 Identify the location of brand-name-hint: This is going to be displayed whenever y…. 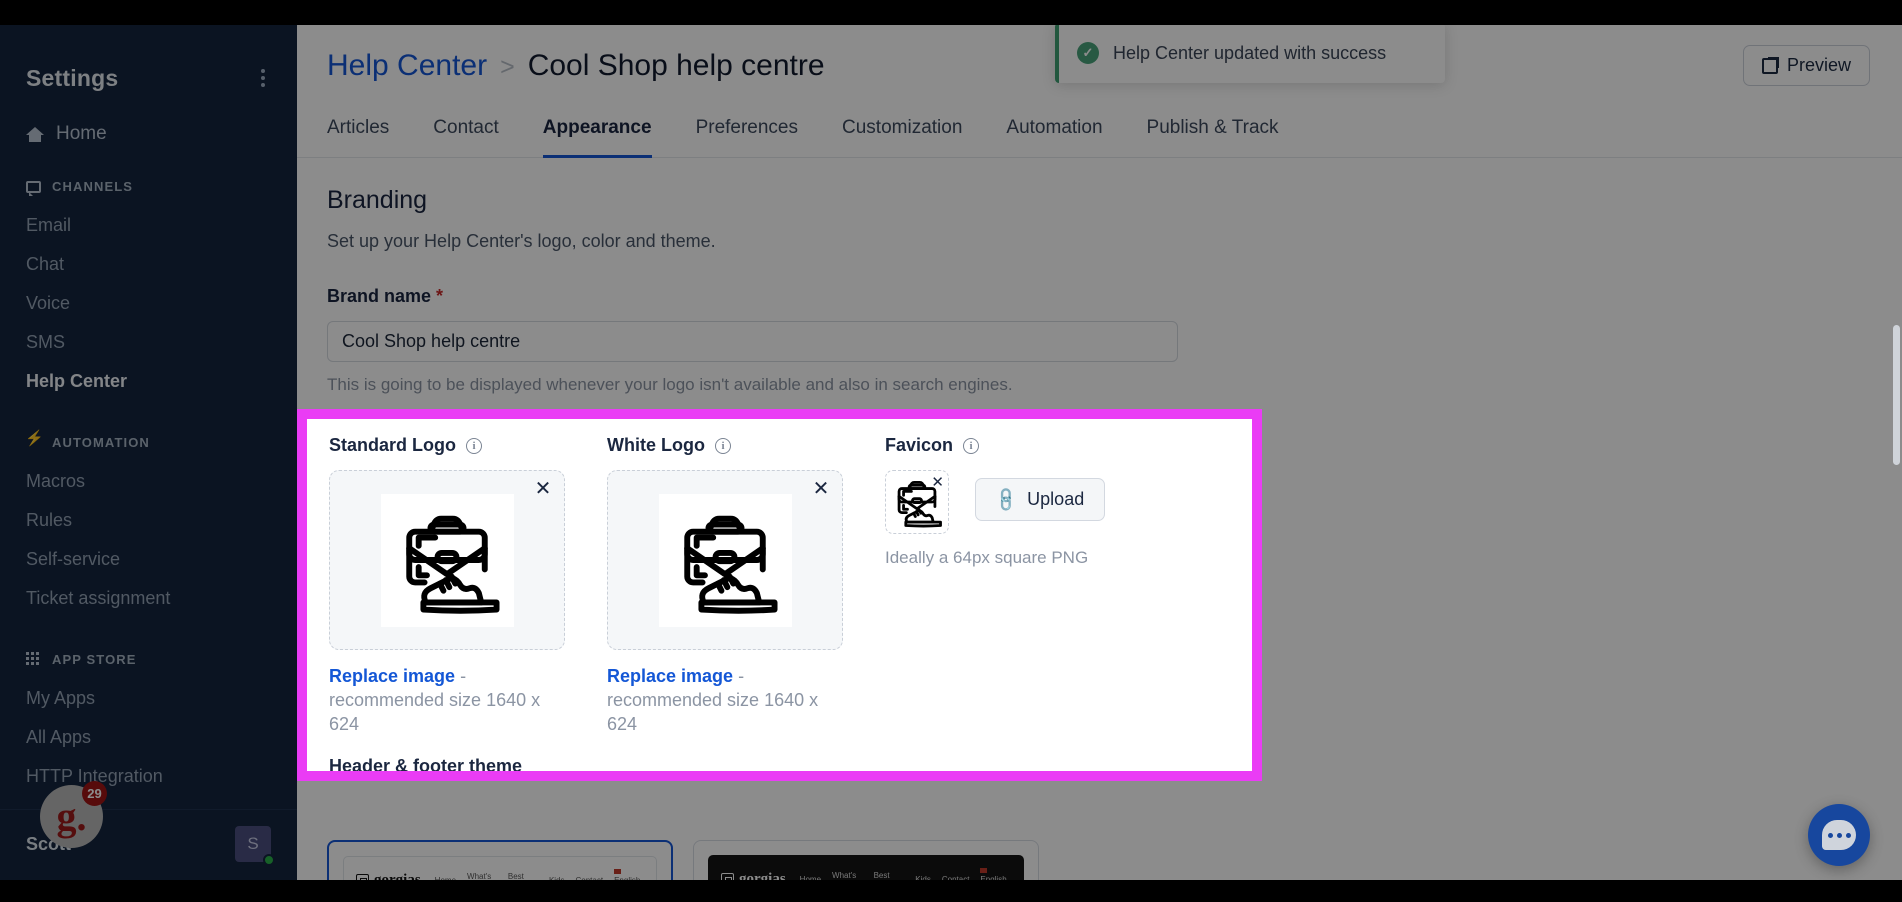
(670, 384).